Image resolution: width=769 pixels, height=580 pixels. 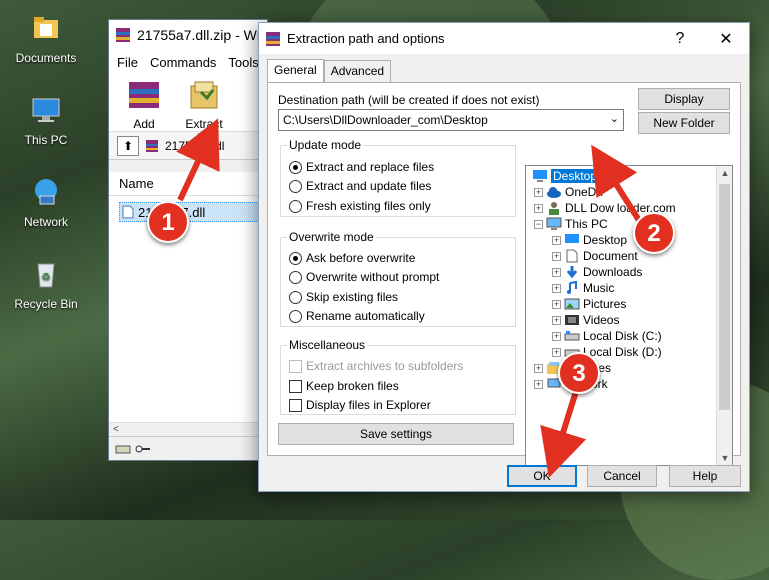 What do you see at coordinates (654, 233) in the screenshot?
I see `annotation-badge-2: 2` at bounding box center [654, 233].